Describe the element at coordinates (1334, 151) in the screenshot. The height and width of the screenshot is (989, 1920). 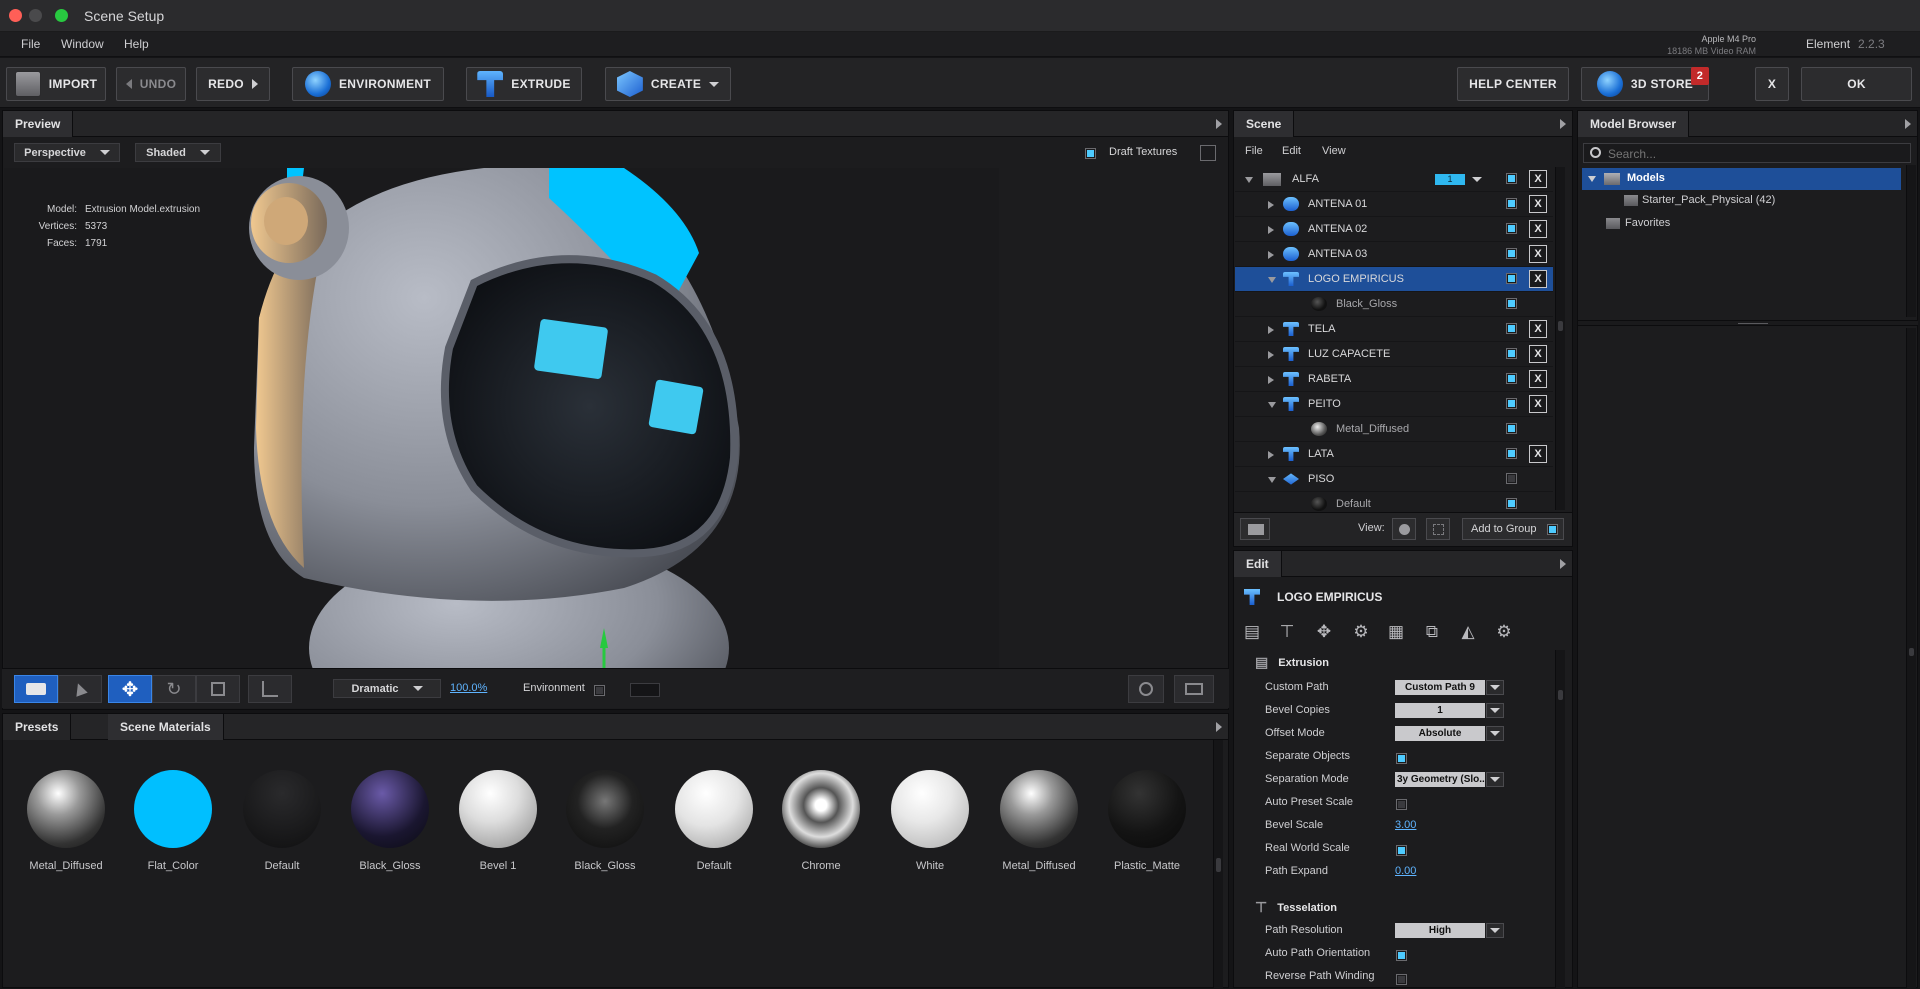
I see `scene-menu-view: View` at that location.